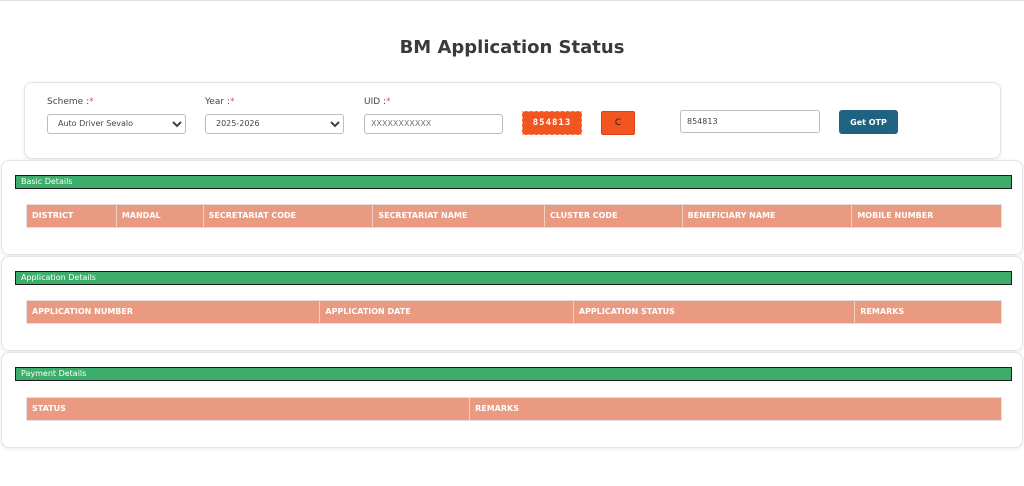  What do you see at coordinates (513, 182) in the screenshot?
I see `basic-details-header: Basic Details` at bounding box center [513, 182].